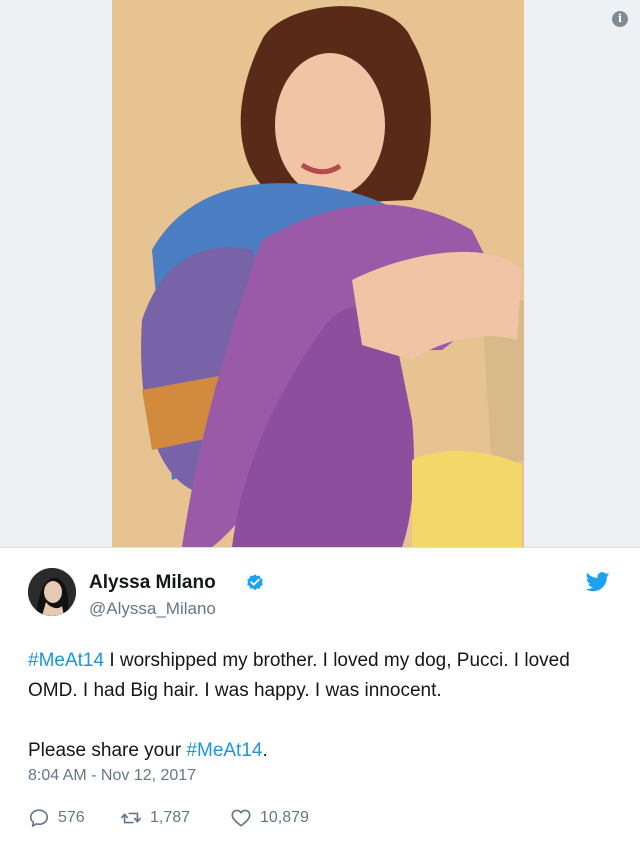 The width and height of the screenshot is (640, 856). What do you see at coordinates (170, 817) in the screenshot?
I see `retweet-count: 1,787` at bounding box center [170, 817].